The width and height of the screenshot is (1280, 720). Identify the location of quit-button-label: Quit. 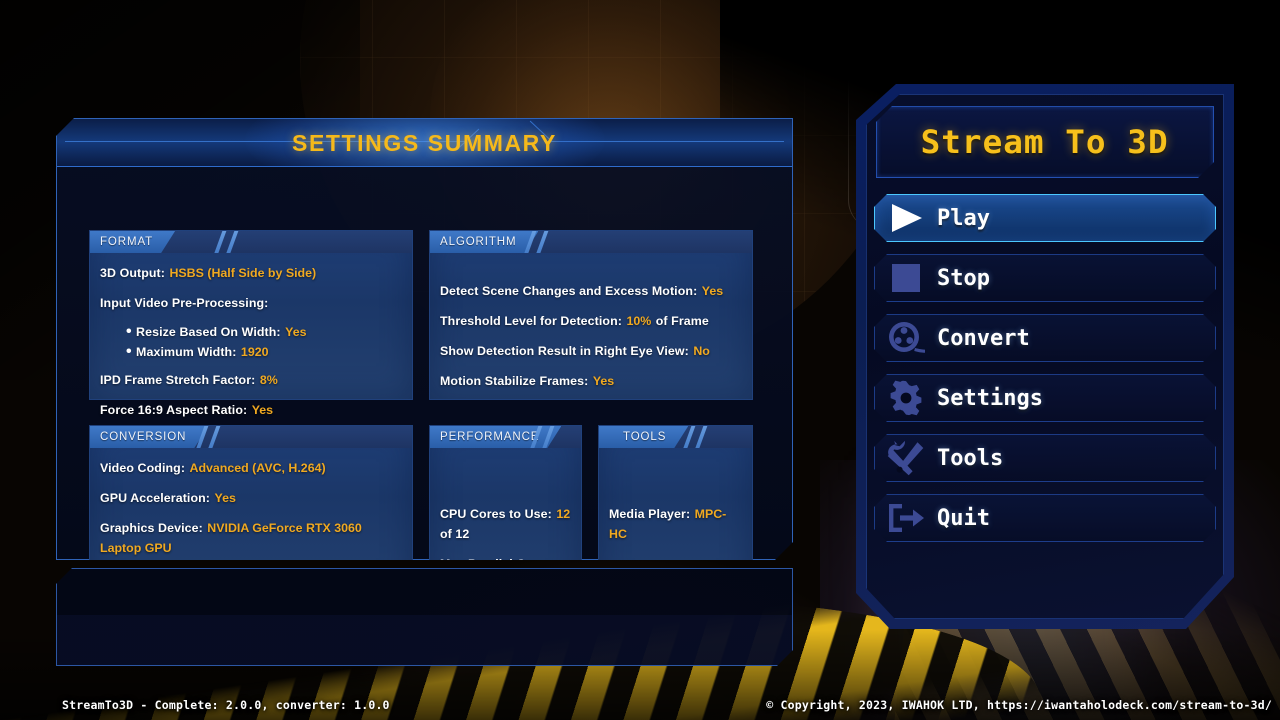
(963, 518).